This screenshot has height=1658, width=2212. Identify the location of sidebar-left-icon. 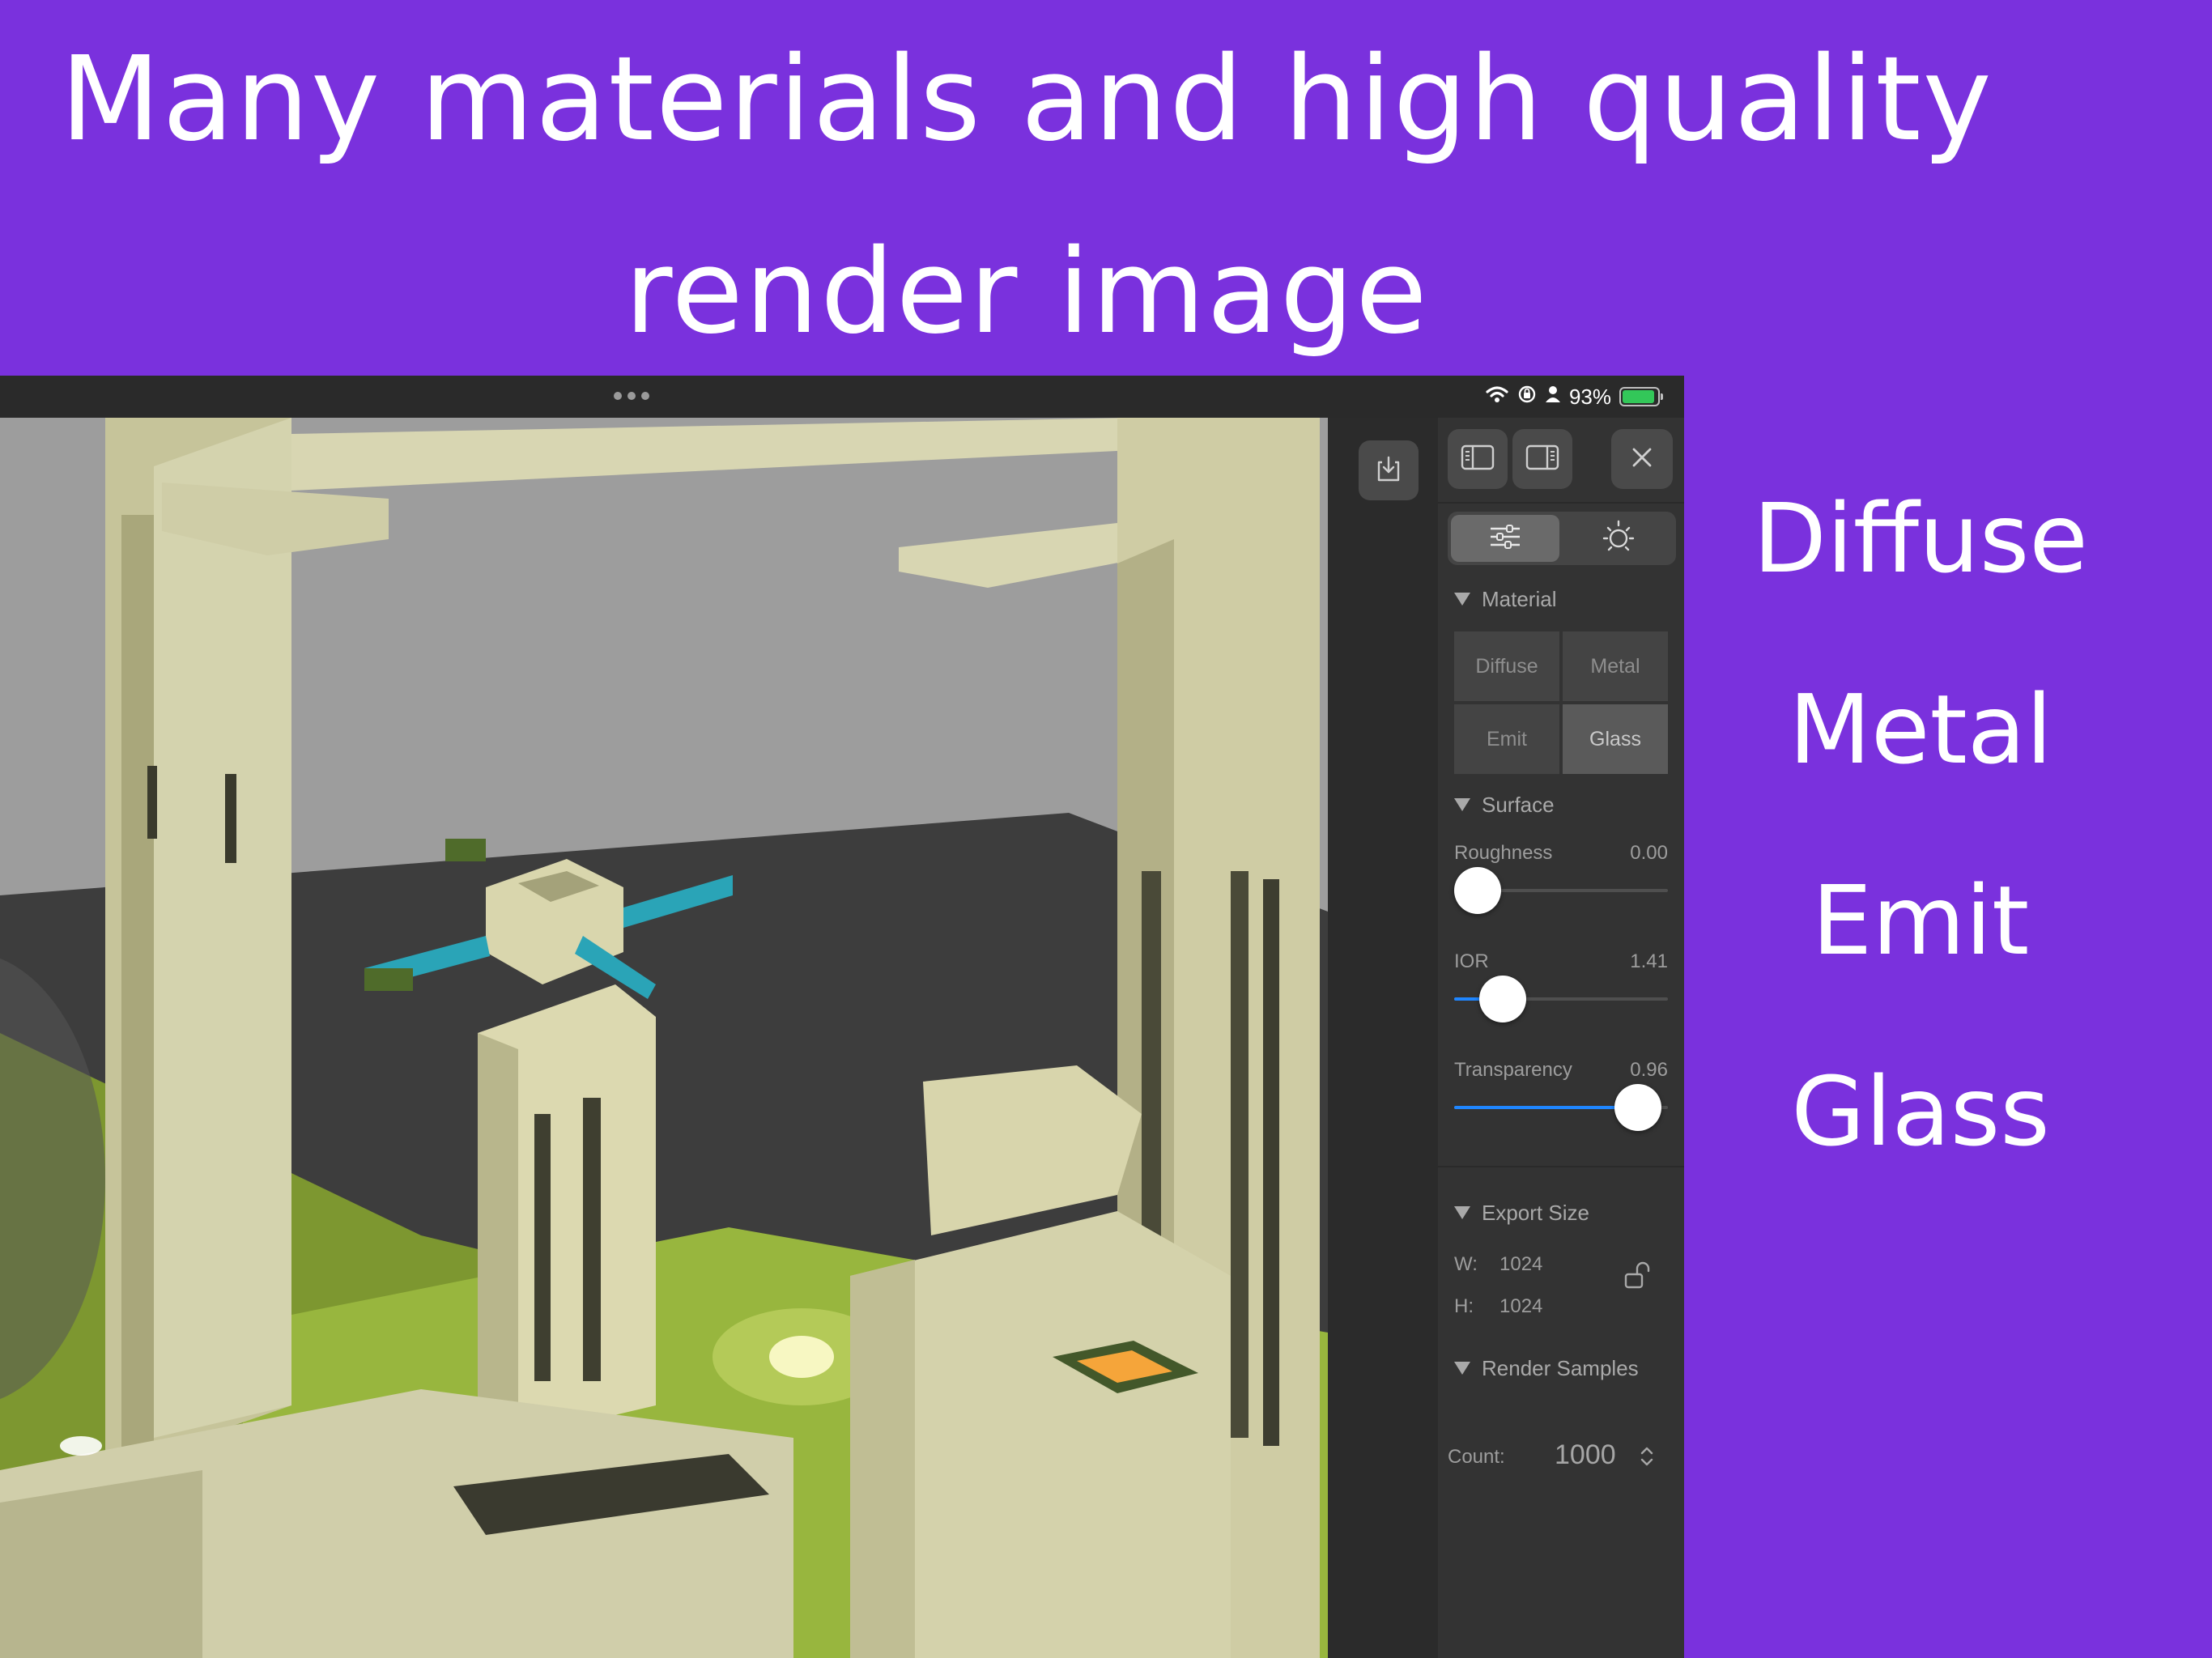
(1478, 459).